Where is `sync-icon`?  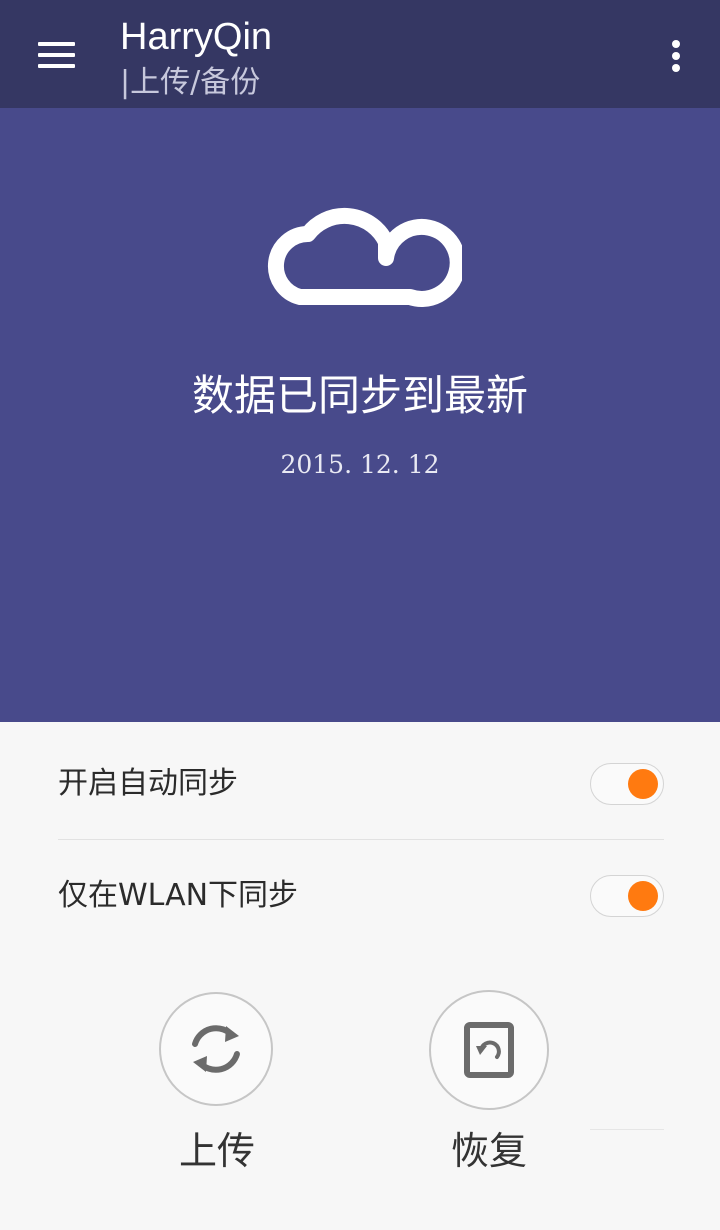
sync-icon is located at coordinates (216, 1049).